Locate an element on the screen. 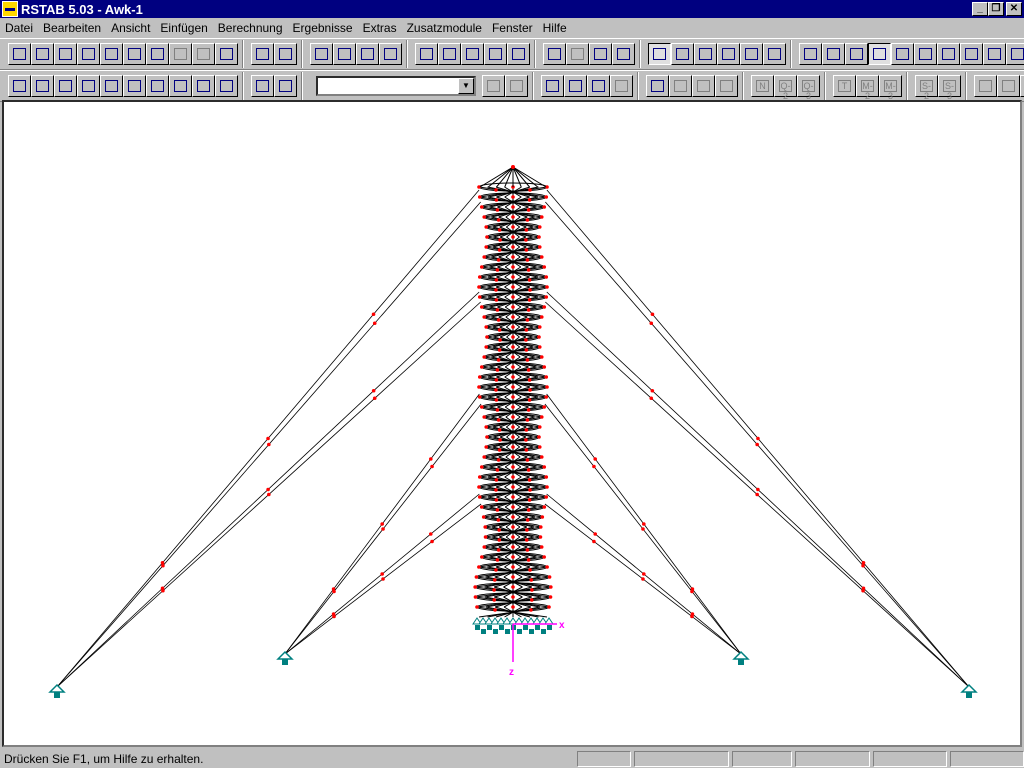 Image resolution: width=1024 pixels, height=768 pixels. window-single-button is located at coordinates (751, 54).